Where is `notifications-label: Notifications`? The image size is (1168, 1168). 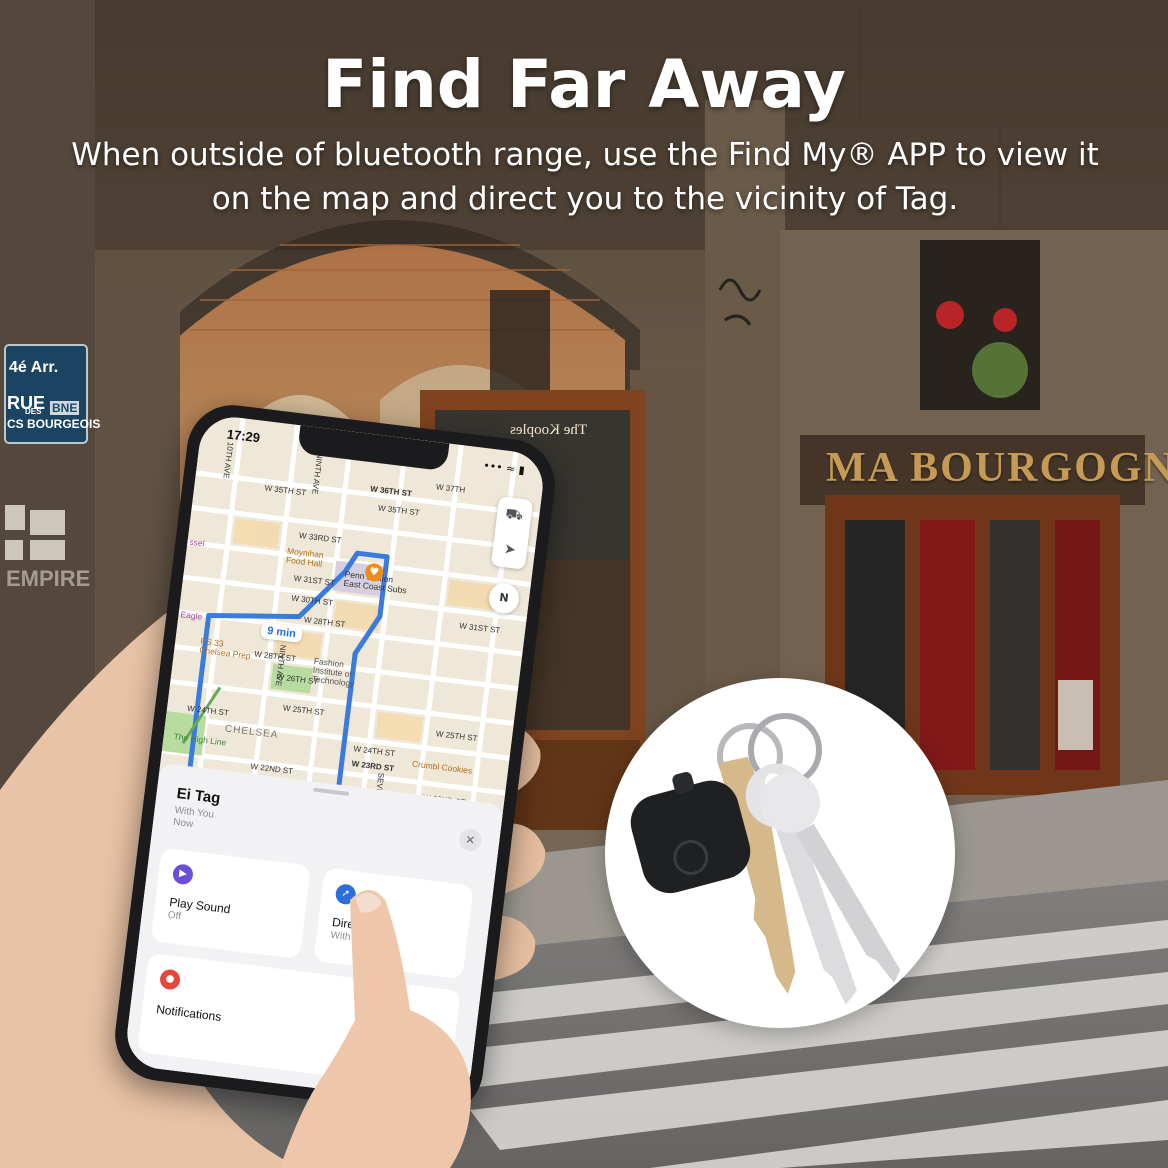 notifications-label: Notifications is located at coordinates (189, 1013).